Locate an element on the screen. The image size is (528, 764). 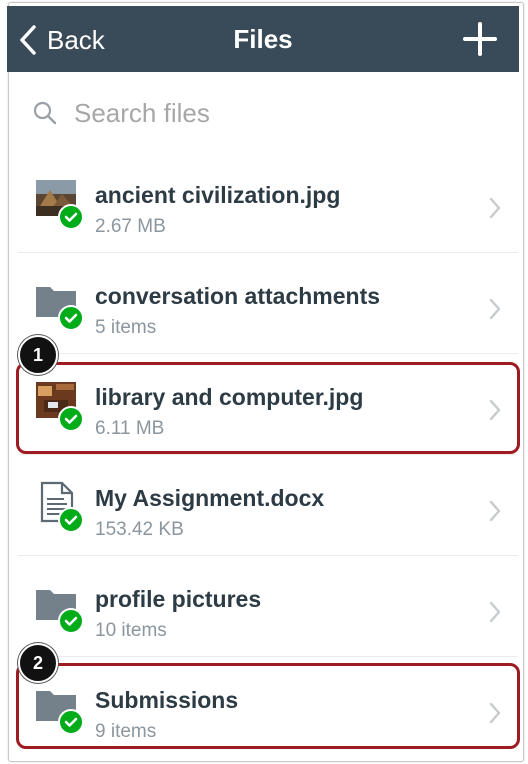
search-icon is located at coordinates (45, 113).